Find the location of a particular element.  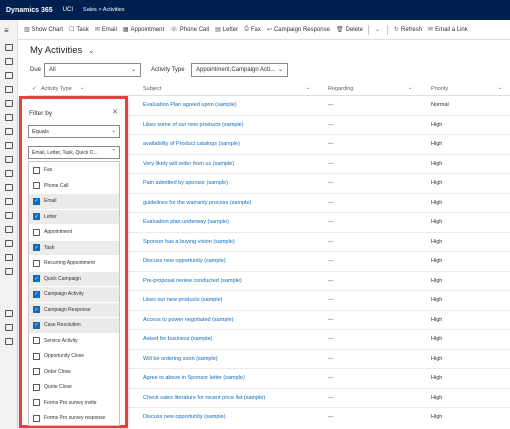

filter-option: ✓ Campaign Response is located at coordinates (74, 309).